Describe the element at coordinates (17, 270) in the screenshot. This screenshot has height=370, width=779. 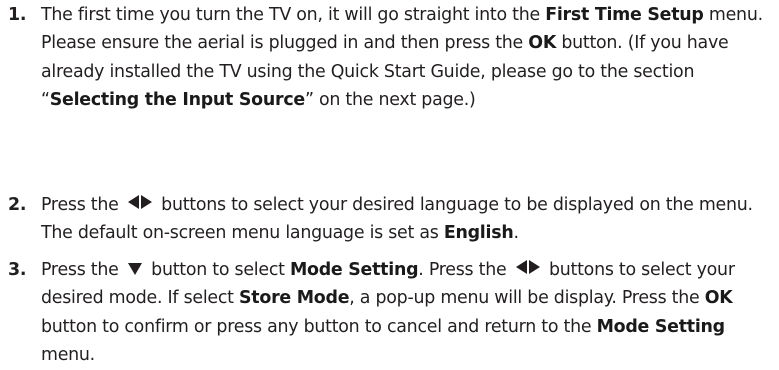
I see `step-number: 3.` at that location.